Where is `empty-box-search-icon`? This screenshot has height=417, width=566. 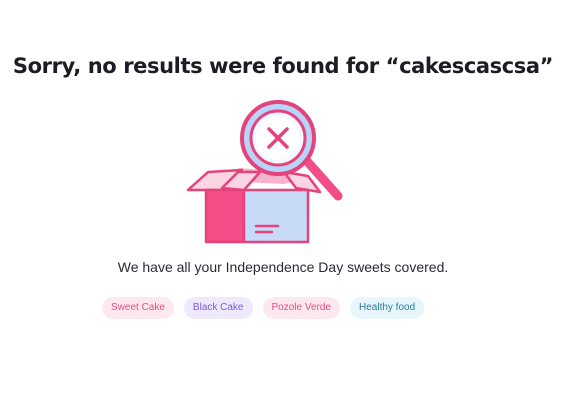 empty-box-search-icon is located at coordinates (264, 172).